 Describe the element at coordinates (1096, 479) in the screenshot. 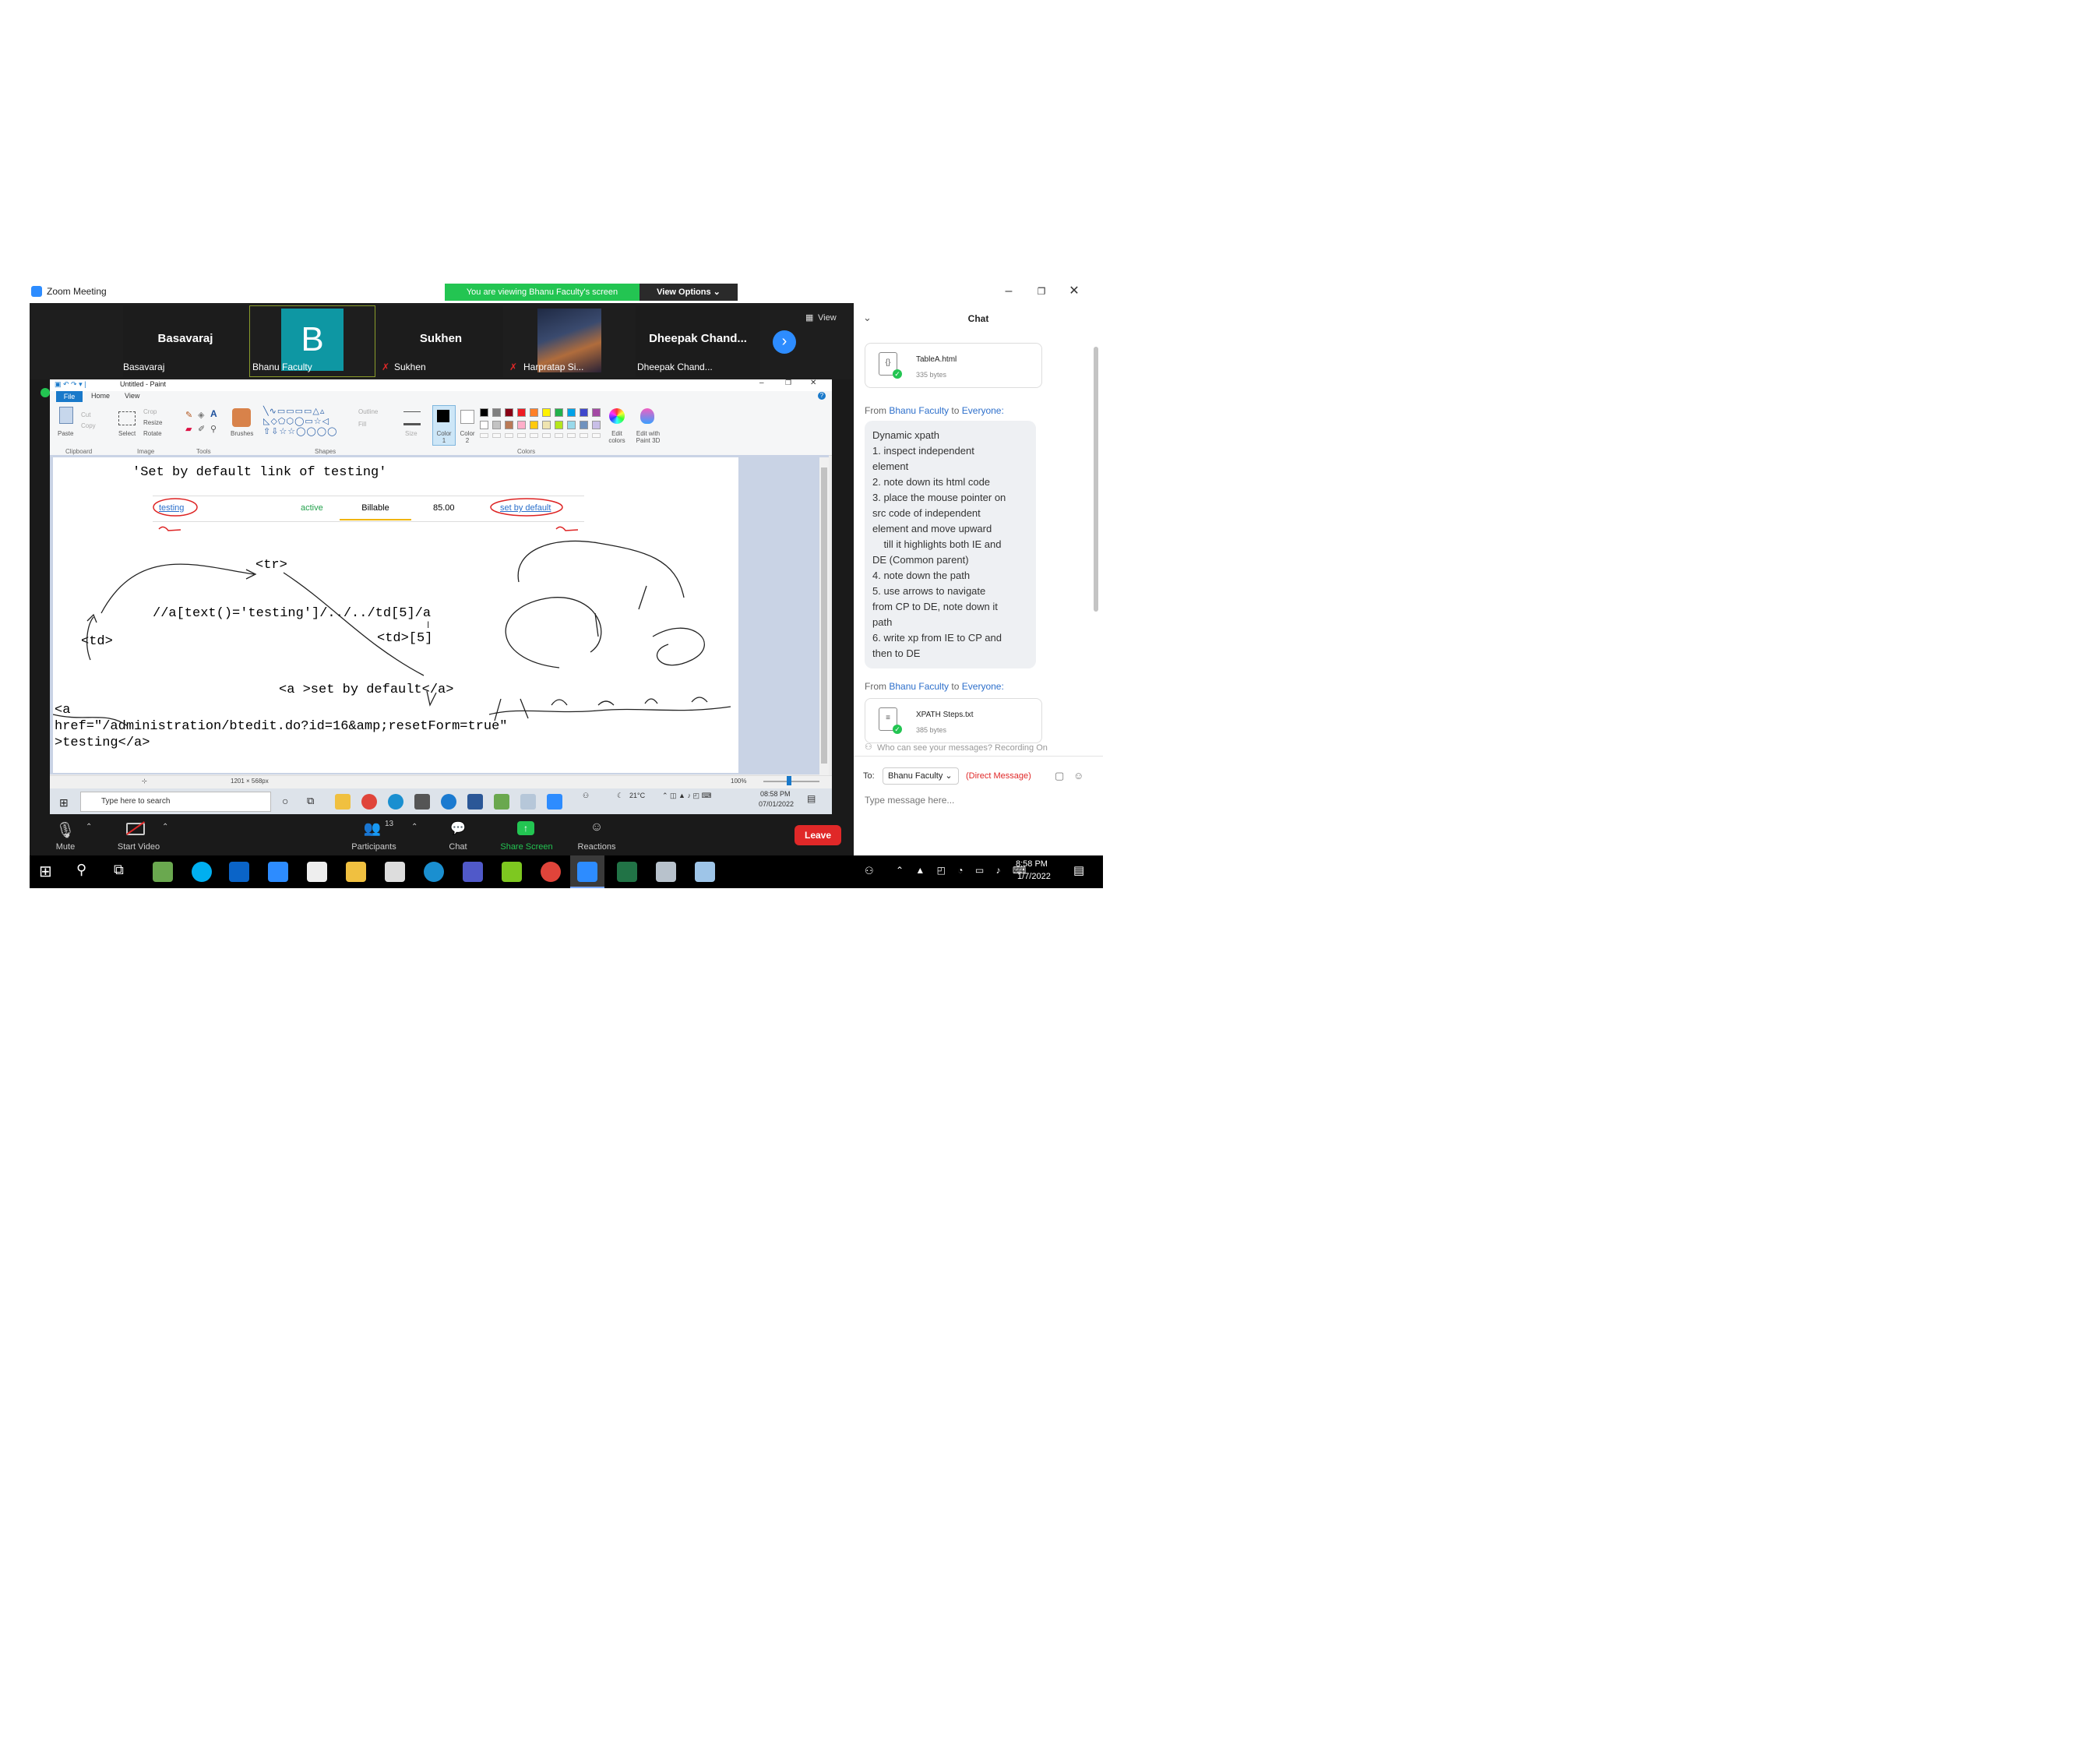

I see `chat-scrollbar` at that location.